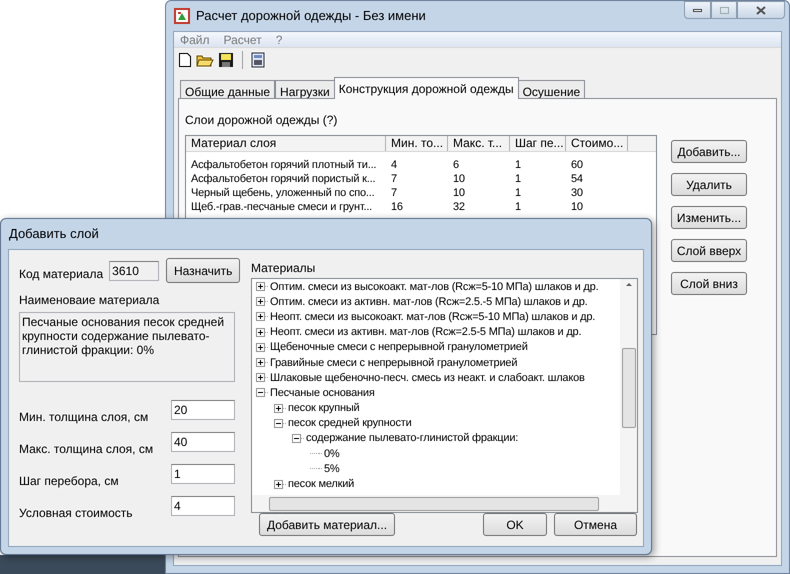  I want to click on section-label: Слои дорожной одежды (?), so click(261, 120).